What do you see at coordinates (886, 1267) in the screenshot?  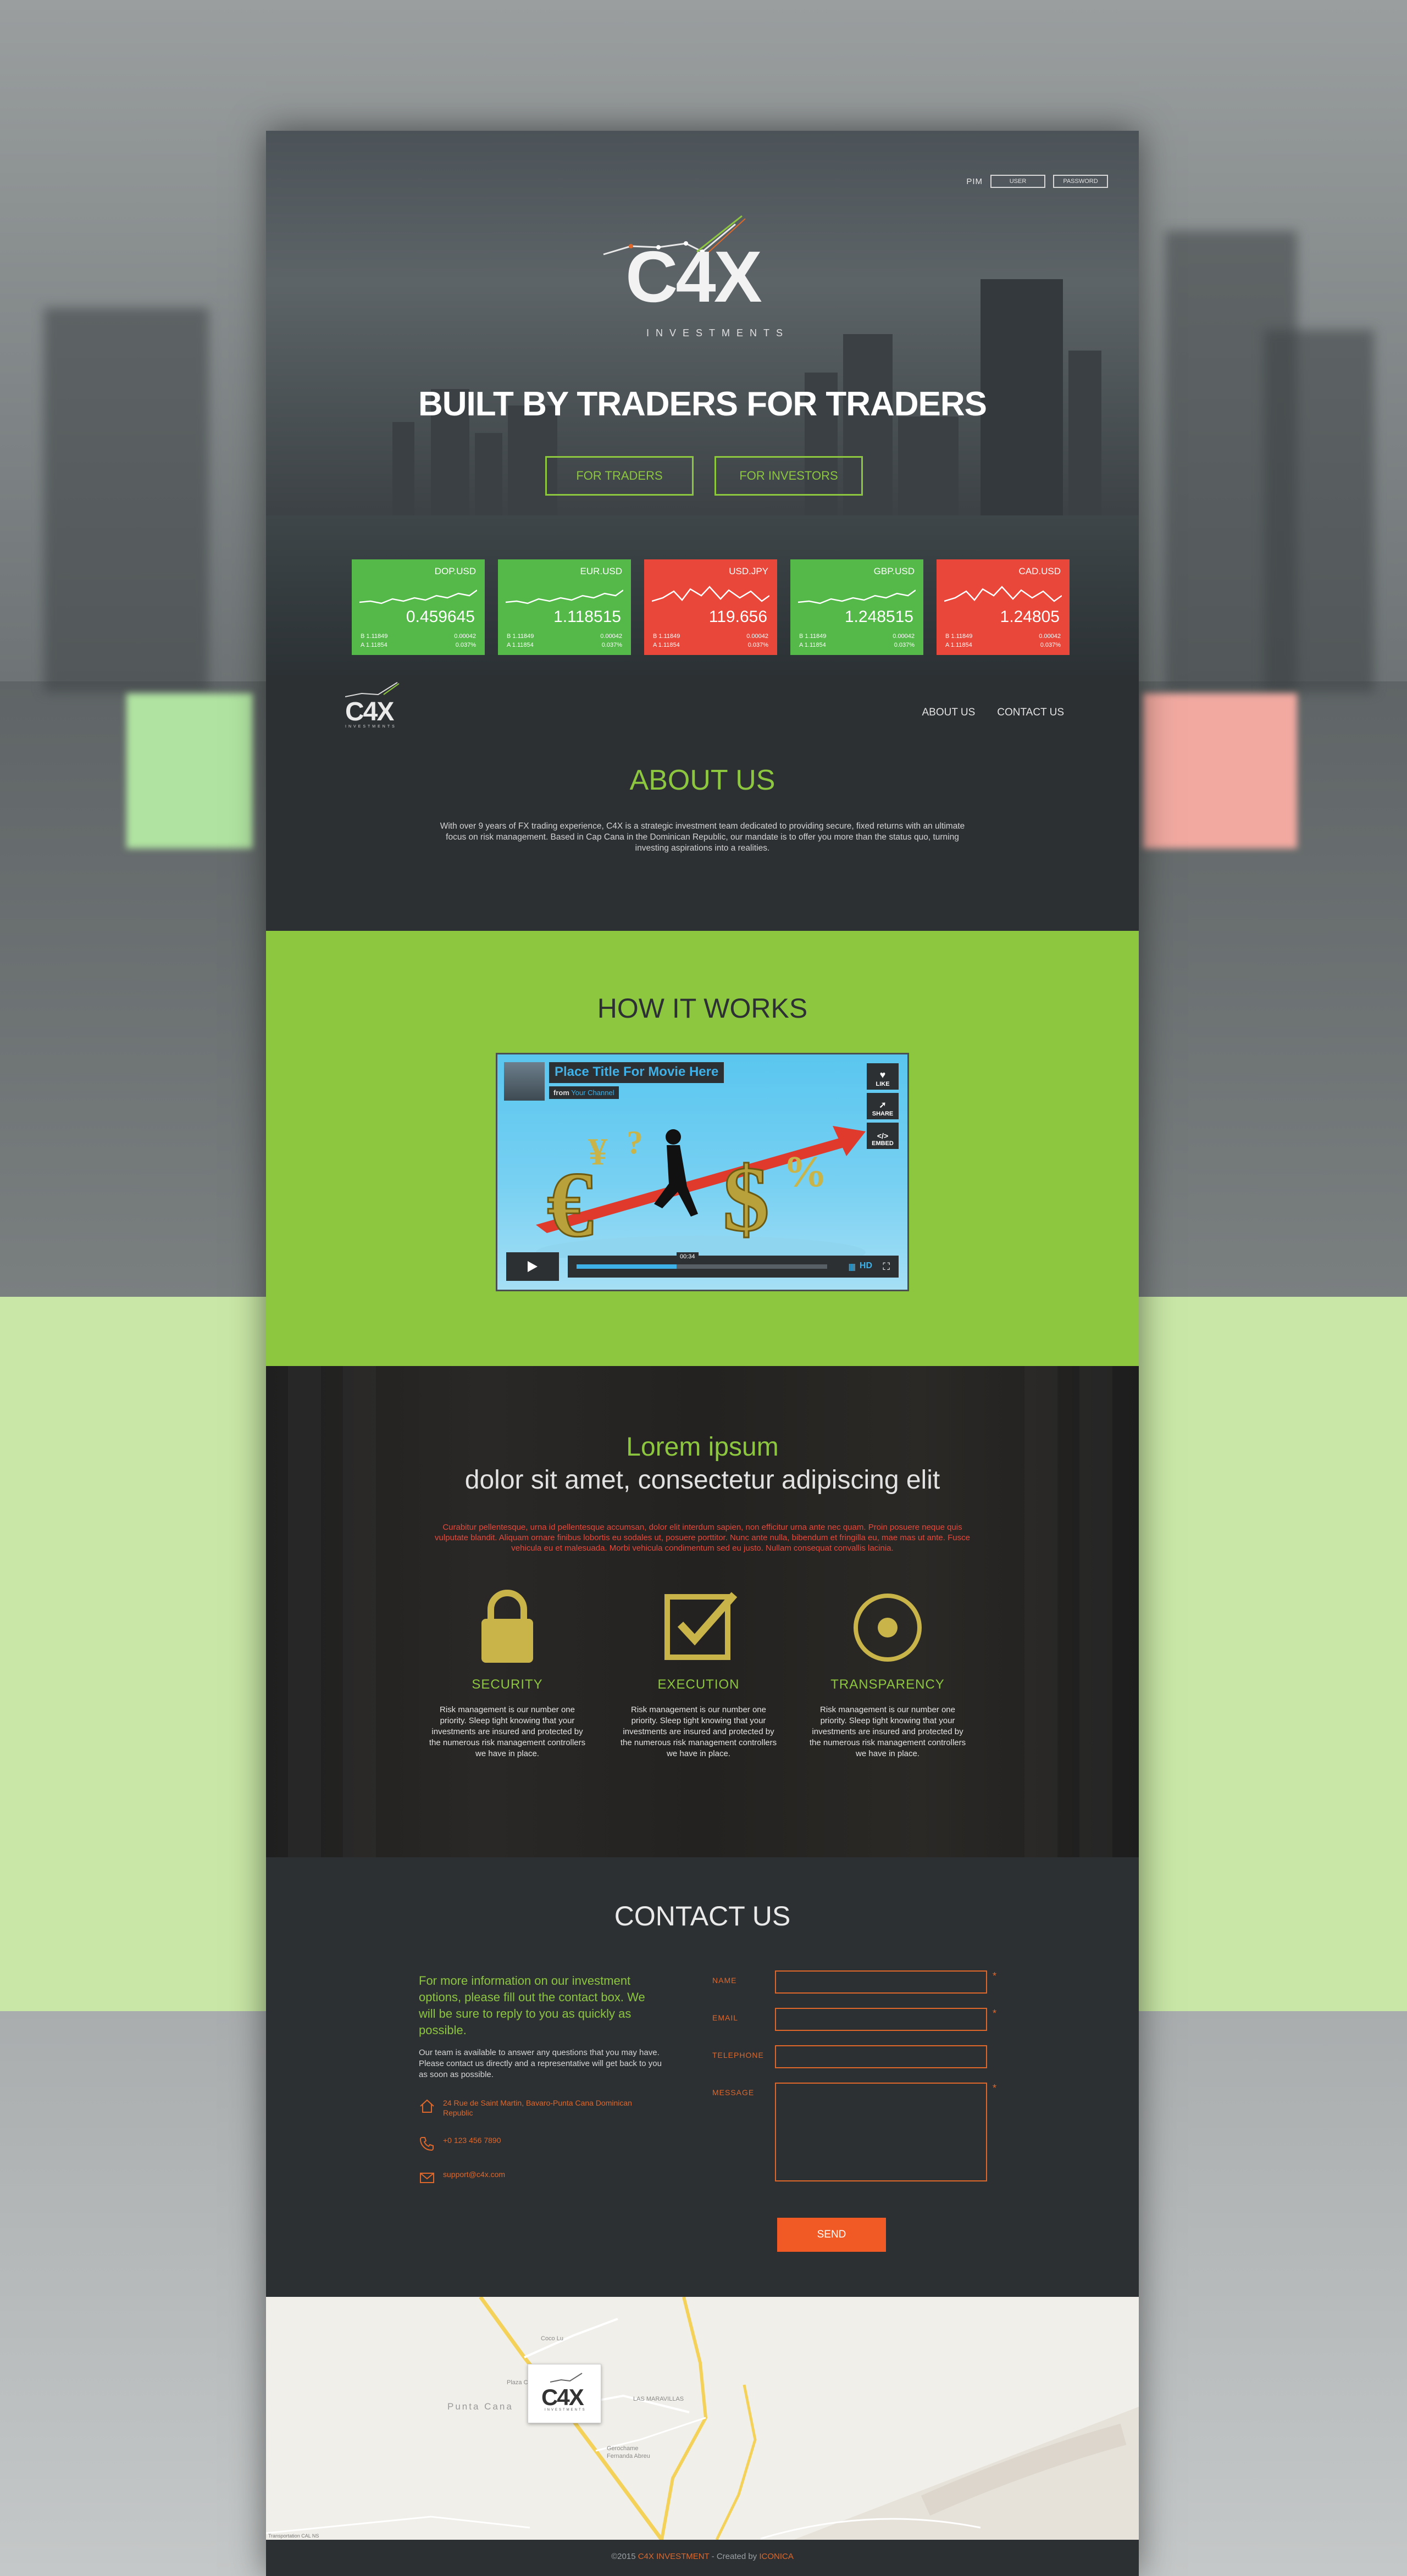 I see `fullscreen-icon: ⛶` at bounding box center [886, 1267].